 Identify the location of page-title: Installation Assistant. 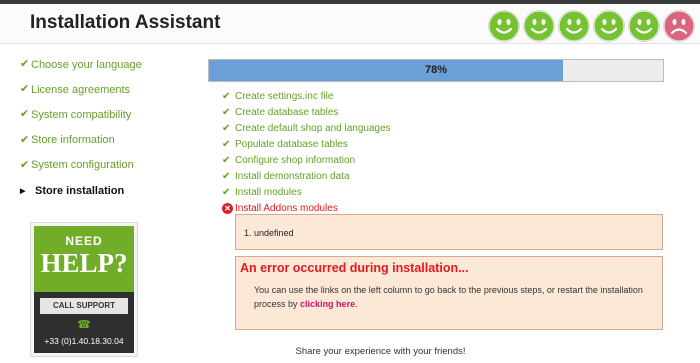
(125, 22).